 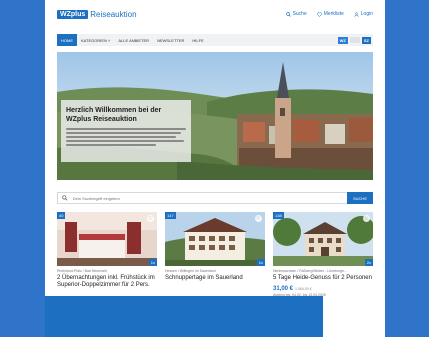 I want to click on search-field, so click(x=202, y=198).